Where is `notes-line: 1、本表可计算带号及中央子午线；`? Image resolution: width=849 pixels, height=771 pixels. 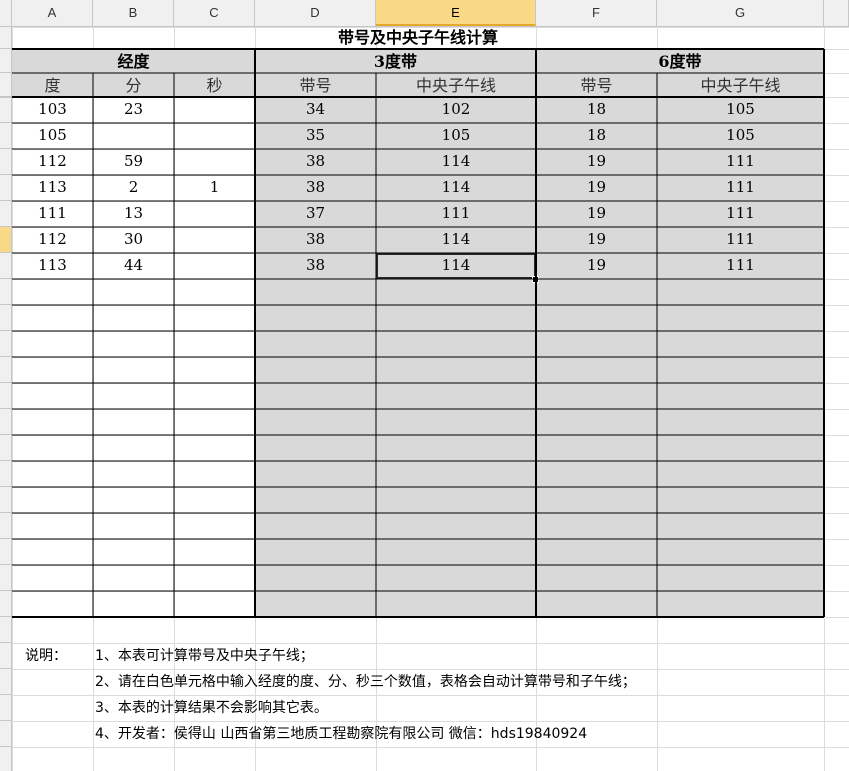 notes-line: 1、本表可计算带号及中央子午线； is located at coordinates (204, 656).